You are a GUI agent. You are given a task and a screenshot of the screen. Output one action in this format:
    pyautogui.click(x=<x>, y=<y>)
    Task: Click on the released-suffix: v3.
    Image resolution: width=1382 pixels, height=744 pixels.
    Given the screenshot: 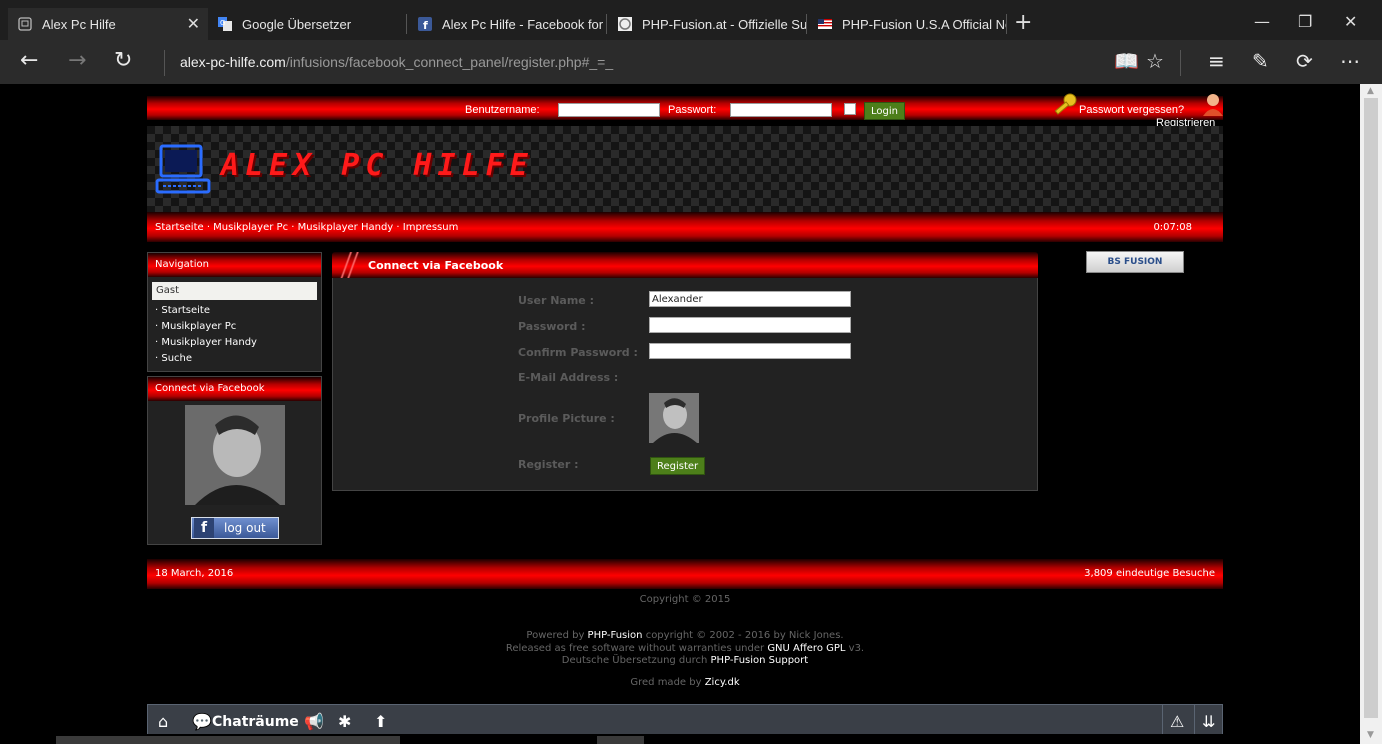 What is the action you would take?
    pyautogui.click(x=855, y=648)
    